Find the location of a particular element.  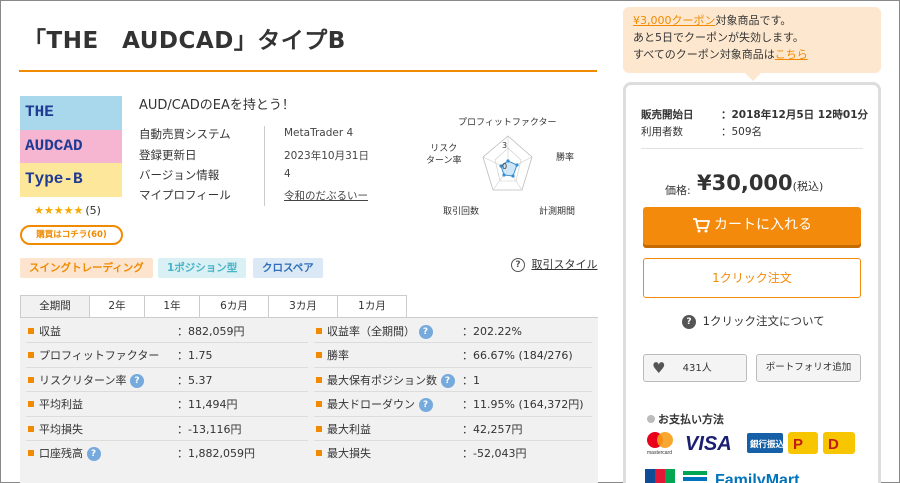

review-count: (5) is located at coordinates (93, 210).